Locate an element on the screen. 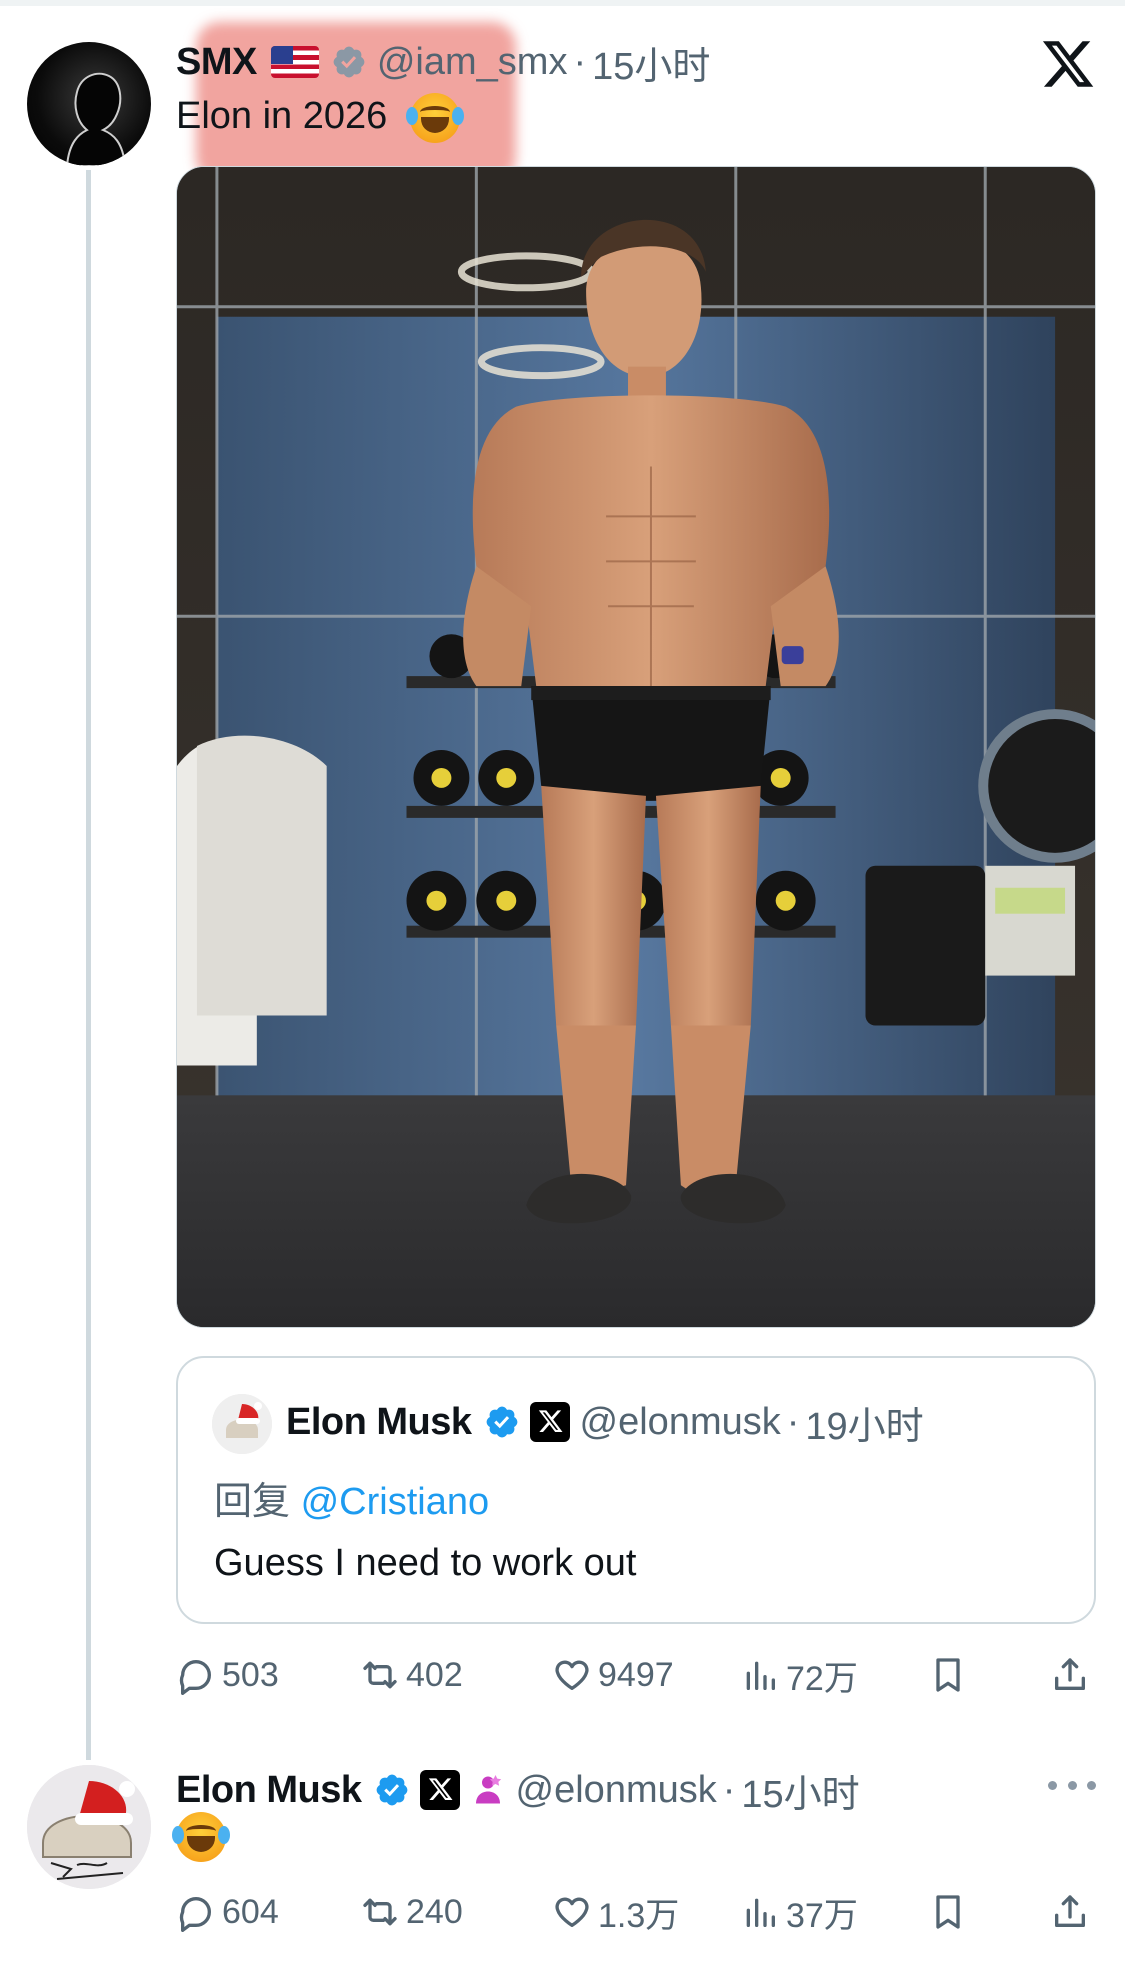  views-count: 72万 is located at coordinates (822, 1678).